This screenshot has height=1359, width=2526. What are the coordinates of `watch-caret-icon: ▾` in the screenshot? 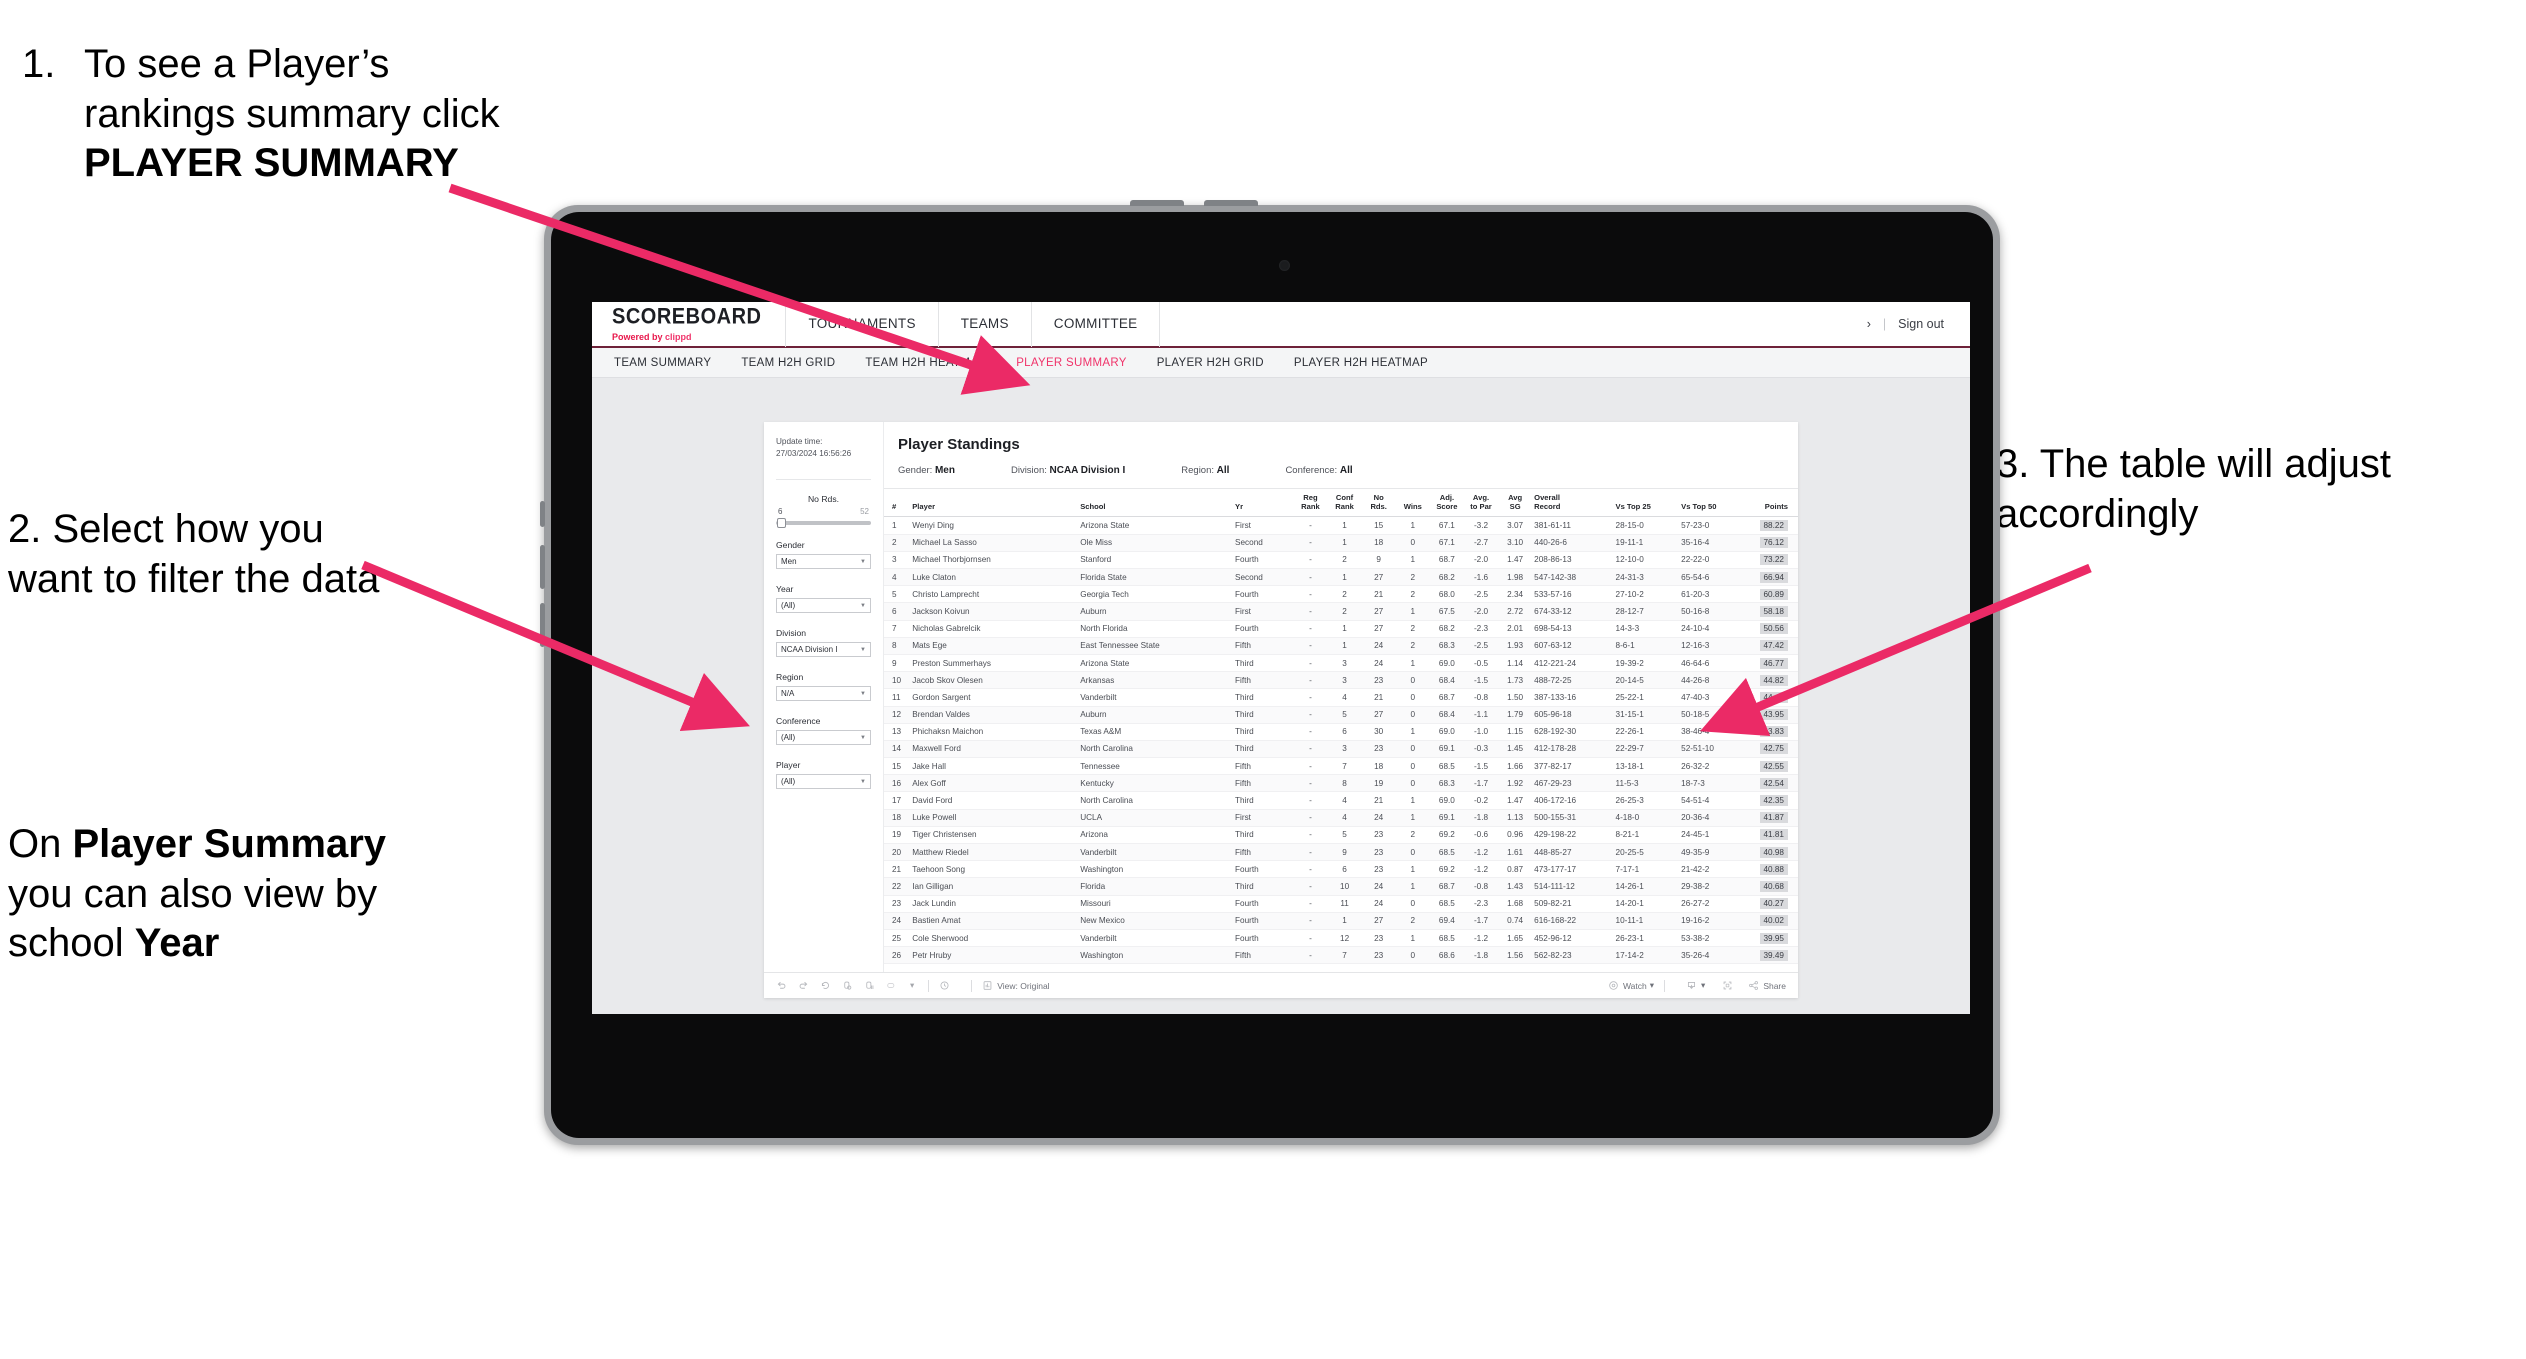 It's located at (1652, 985).